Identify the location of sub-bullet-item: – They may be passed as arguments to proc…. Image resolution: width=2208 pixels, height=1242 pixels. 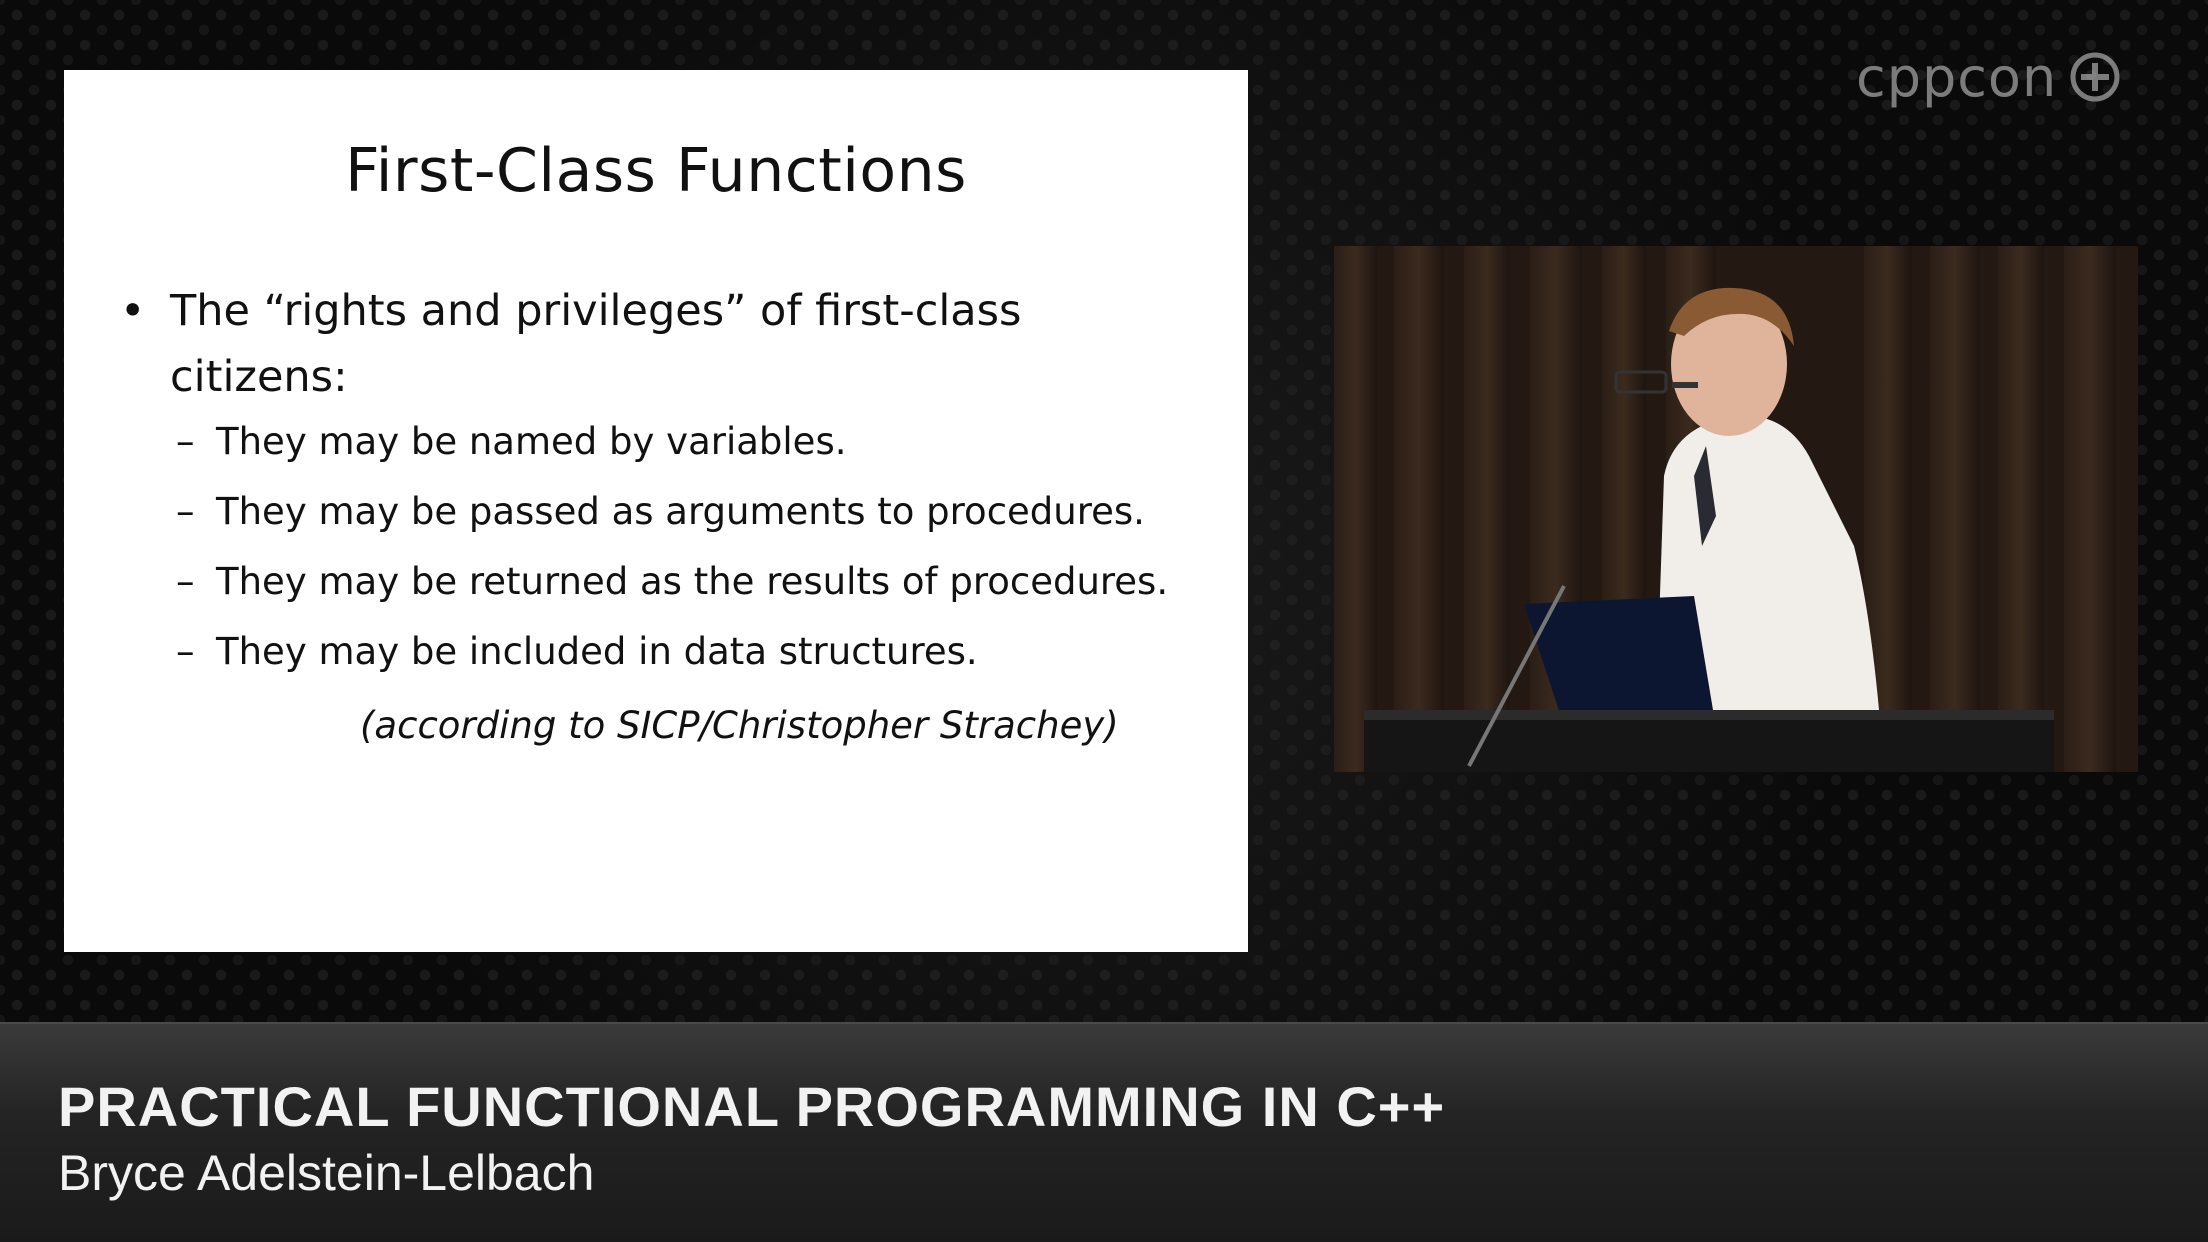
(660, 511).